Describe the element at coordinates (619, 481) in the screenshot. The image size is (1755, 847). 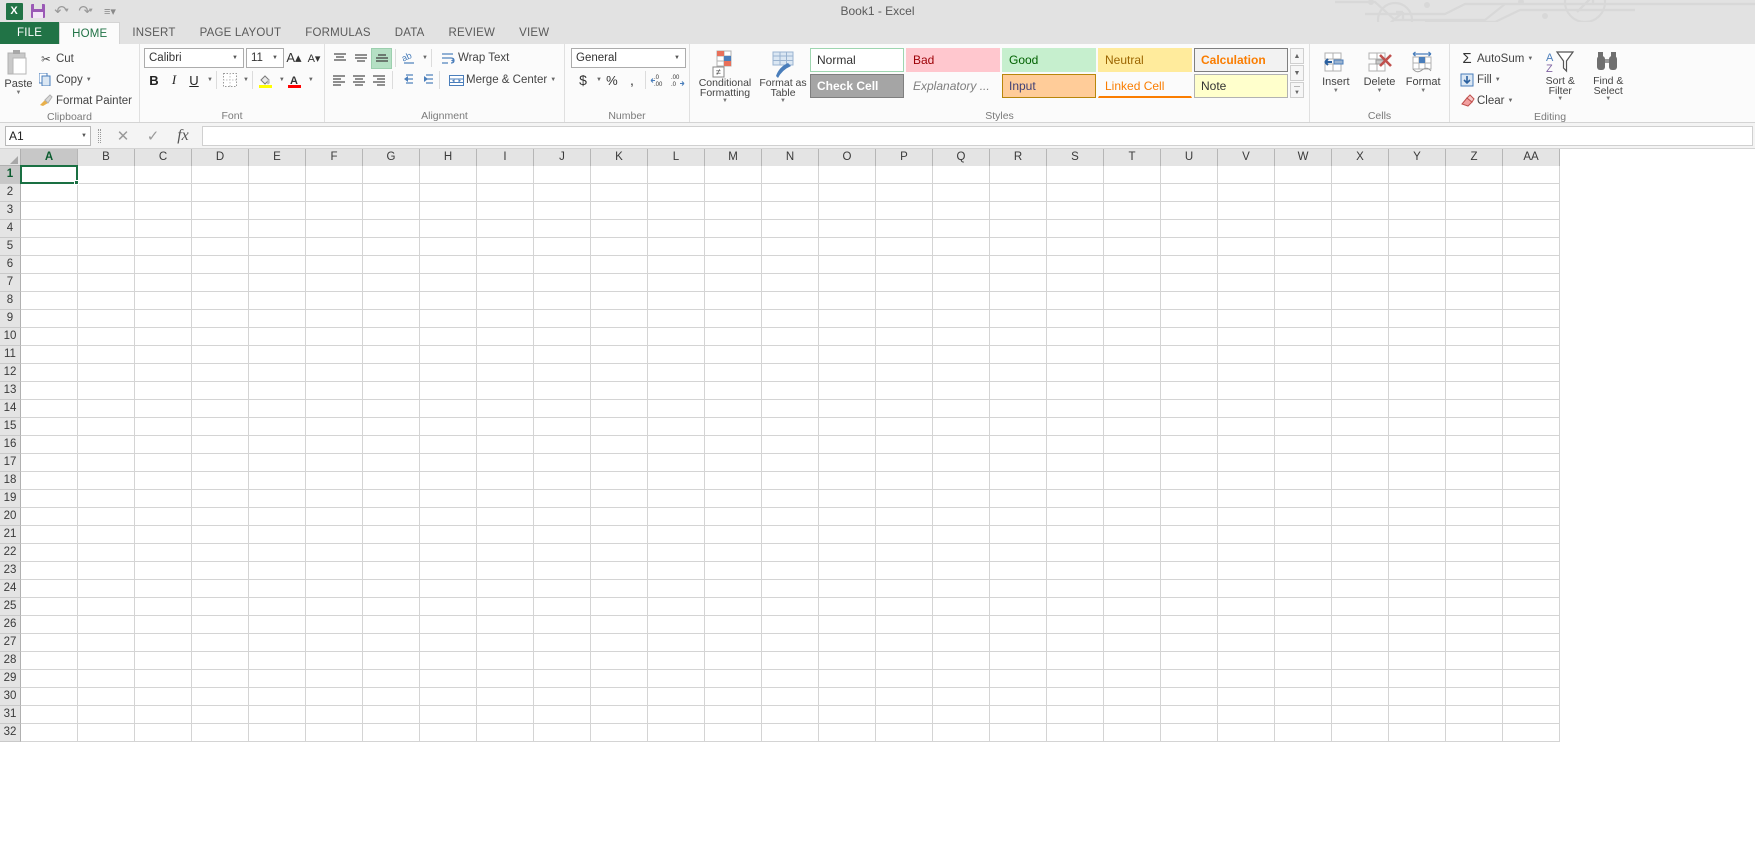
I see `cell-K18` at that location.